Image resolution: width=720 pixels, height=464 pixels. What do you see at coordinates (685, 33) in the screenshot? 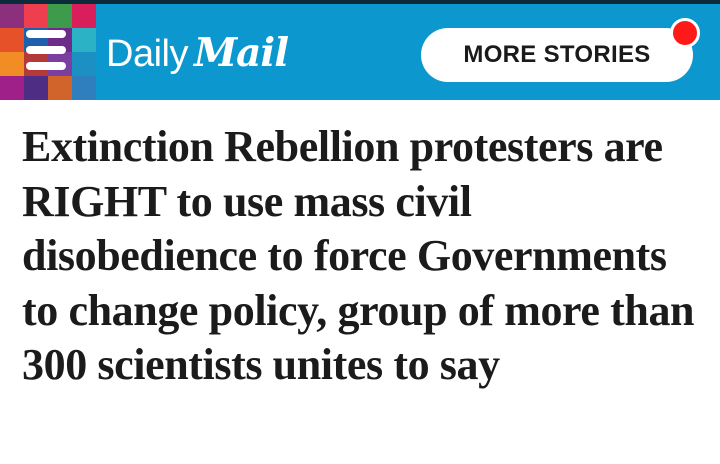
I see `notification-dot` at bounding box center [685, 33].